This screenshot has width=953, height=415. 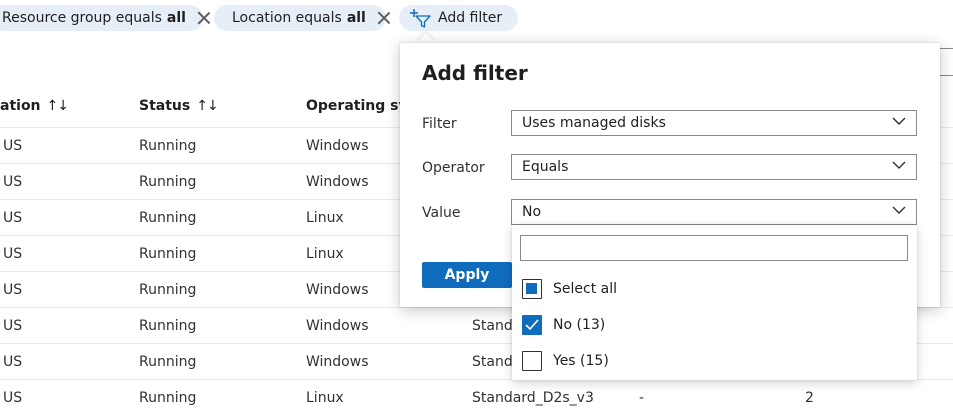 I want to click on value-select-value: No, so click(x=532, y=212).